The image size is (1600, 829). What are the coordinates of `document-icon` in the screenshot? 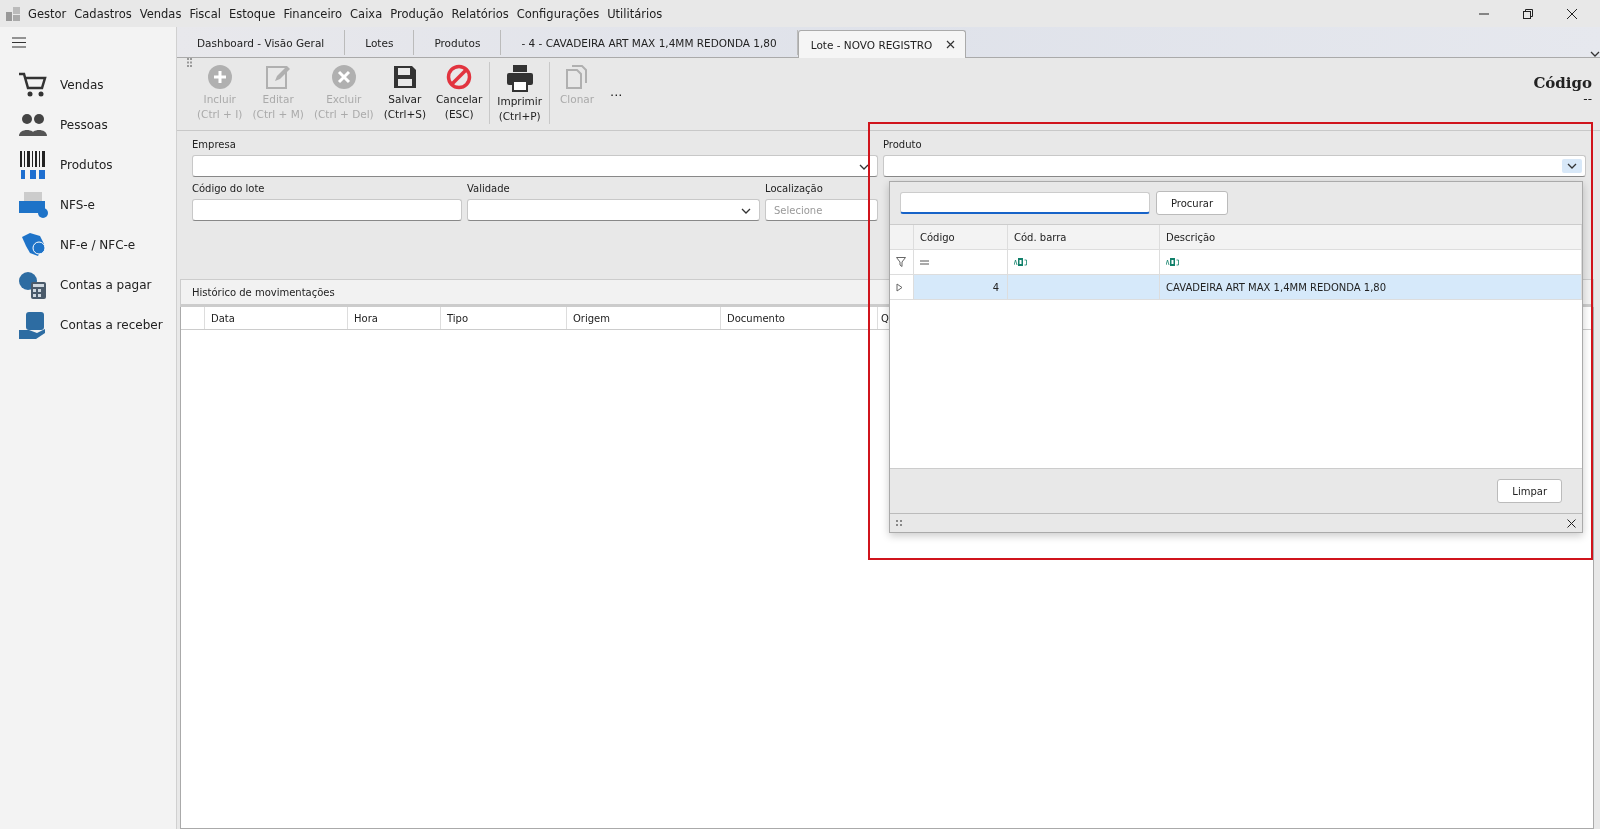 It's located at (33, 205).